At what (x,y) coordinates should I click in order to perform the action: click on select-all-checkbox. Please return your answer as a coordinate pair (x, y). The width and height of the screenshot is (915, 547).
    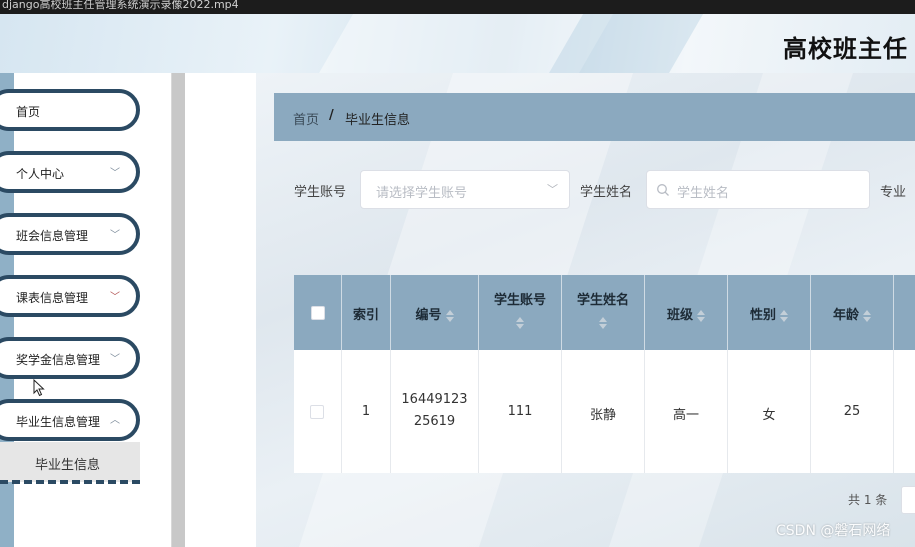
    Looking at the image, I should click on (318, 313).